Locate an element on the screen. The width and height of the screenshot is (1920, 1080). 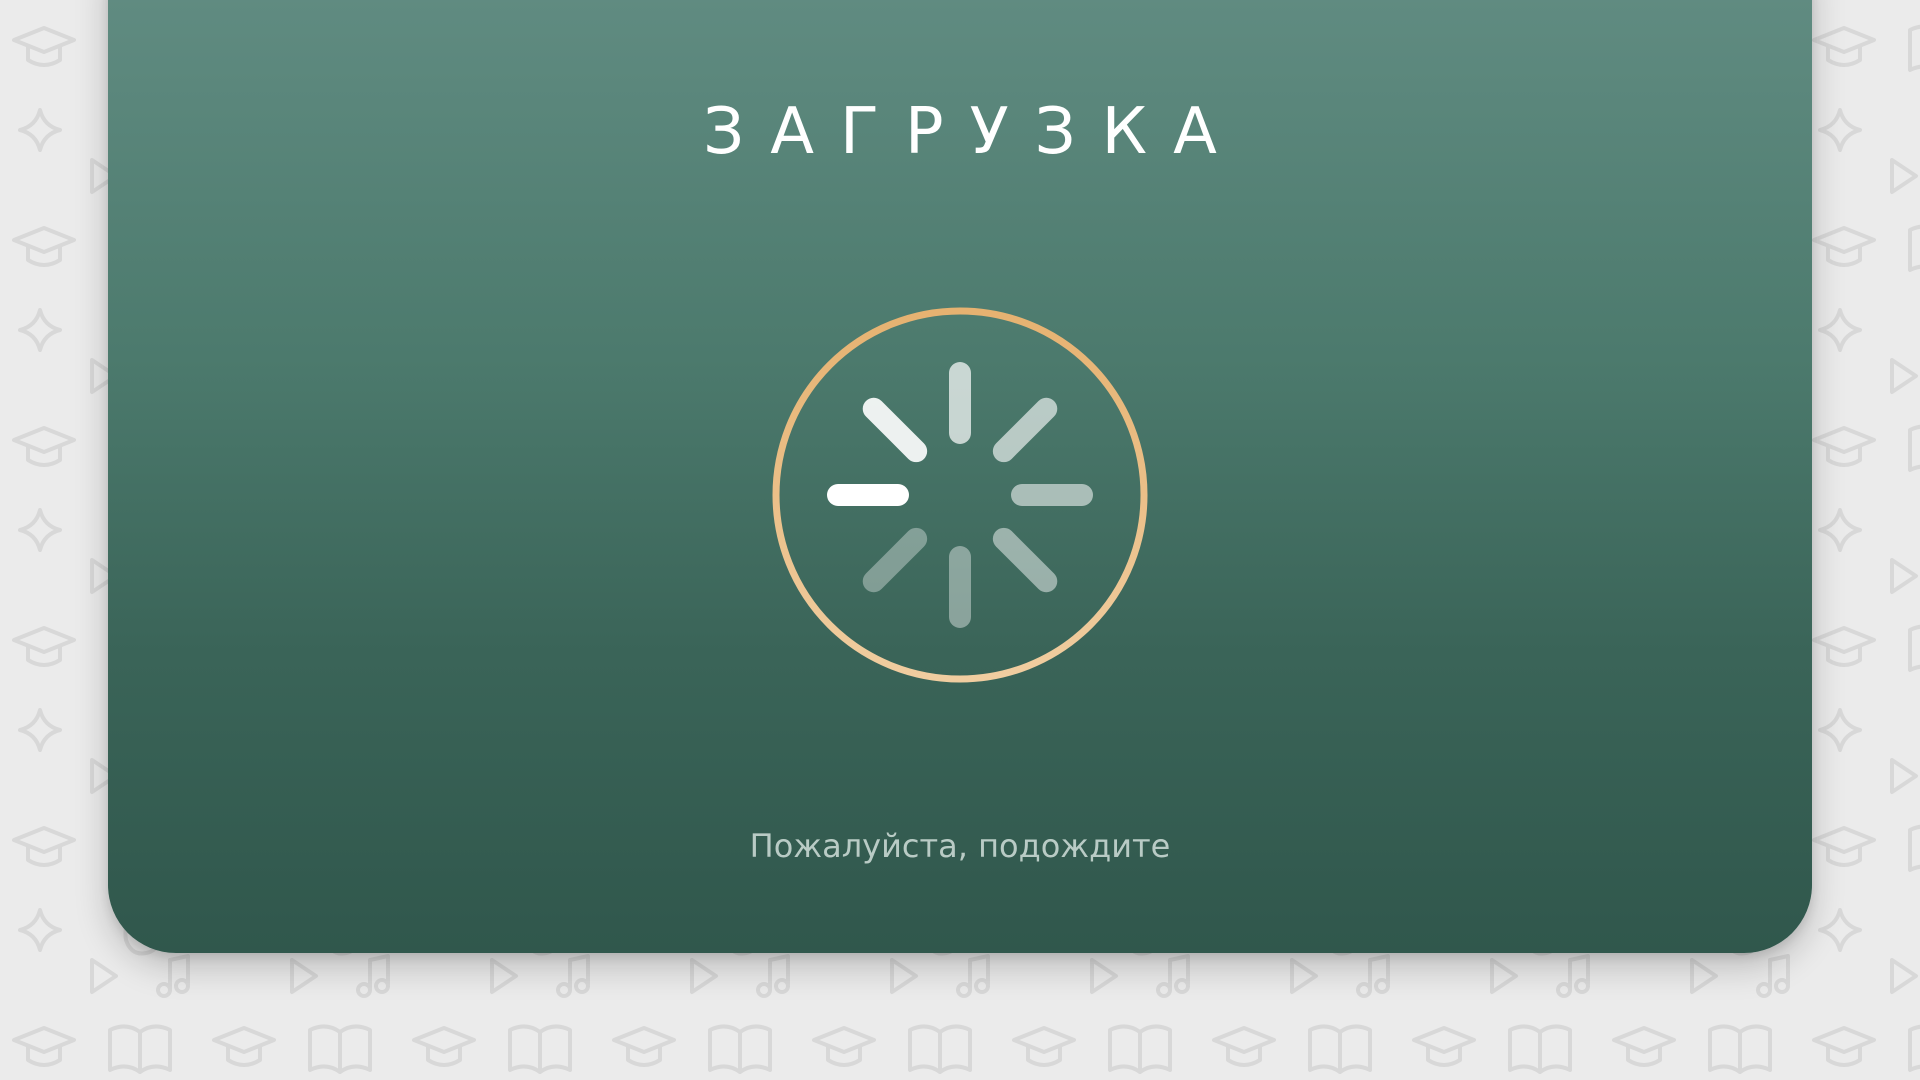
loading-spinner is located at coordinates (960, 495).